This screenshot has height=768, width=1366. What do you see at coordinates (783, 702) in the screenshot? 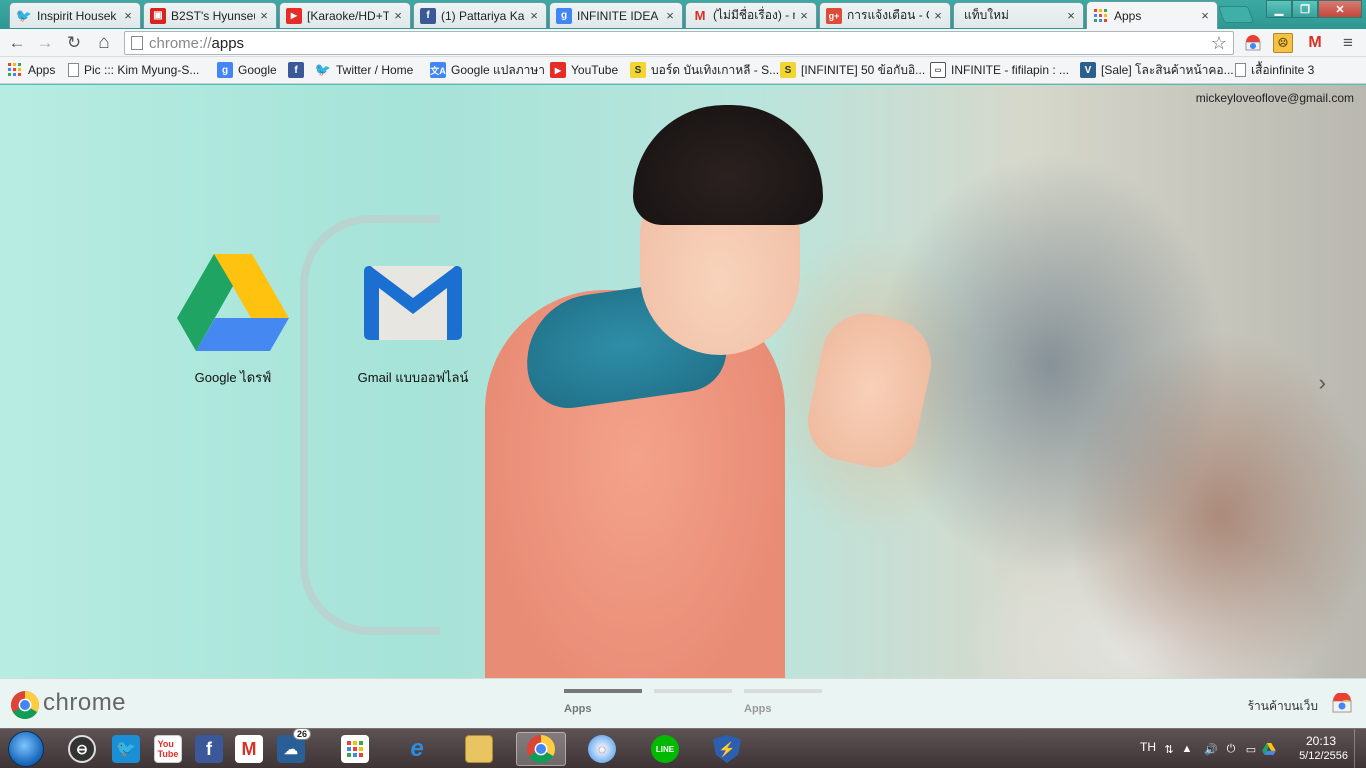
I see `page-switcher-apps-3: Apps` at bounding box center [783, 702].